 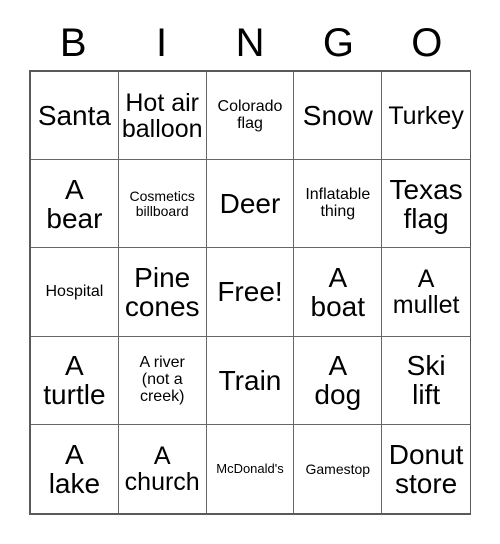 I want to click on bingo-cell: Santa, so click(x=75, y=116).